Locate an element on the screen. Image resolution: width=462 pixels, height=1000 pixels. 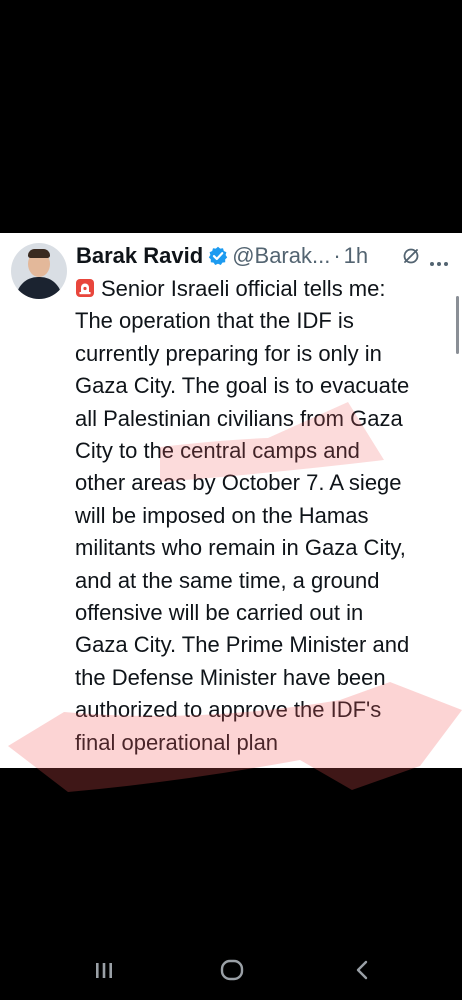
tweet-line: other areas by October 7. A siege is located at coordinates (238, 483).